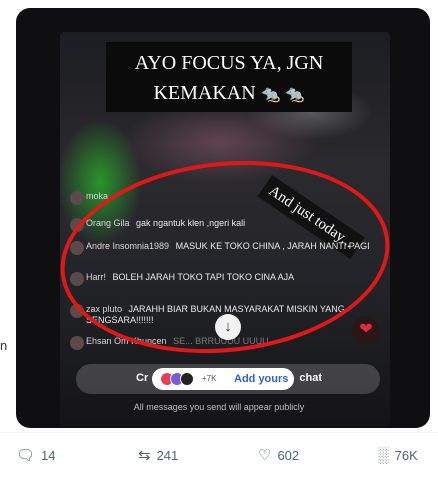 The width and height of the screenshot is (438, 484). Describe the element at coordinates (4, 345) in the screenshot. I see `side-text-fragment: n` at that location.